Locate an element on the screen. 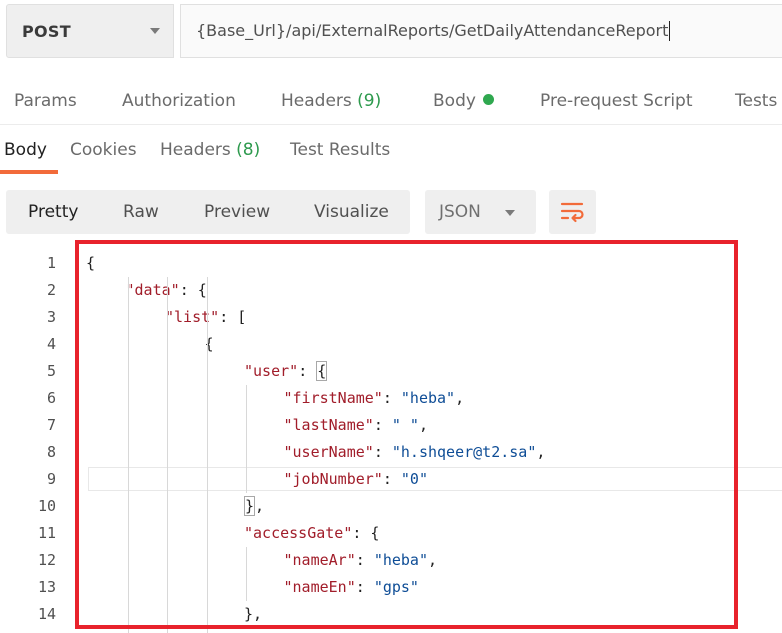 The width and height of the screenshot is (782, 633). json-string: "gps" is located at coordinates (396, 587).